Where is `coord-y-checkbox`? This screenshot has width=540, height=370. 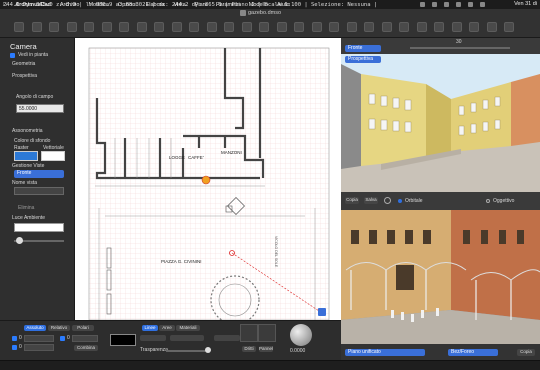
coord-y-checkbox is located at coordinates (14, 347).